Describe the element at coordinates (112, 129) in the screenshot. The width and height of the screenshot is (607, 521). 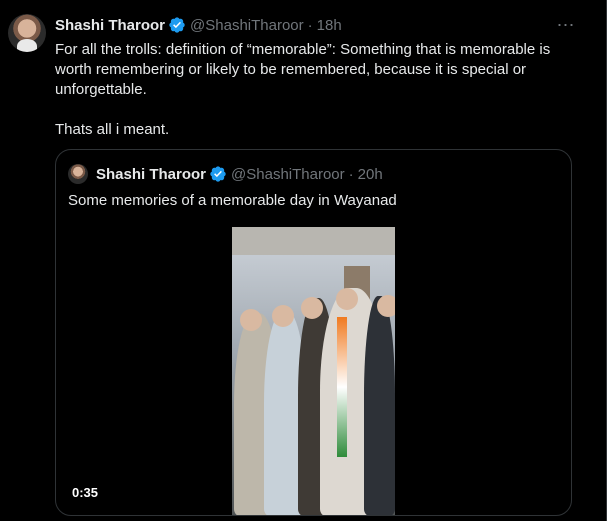
I see `tweet-body-paragraph-2: Thats all i meant.` at that location.